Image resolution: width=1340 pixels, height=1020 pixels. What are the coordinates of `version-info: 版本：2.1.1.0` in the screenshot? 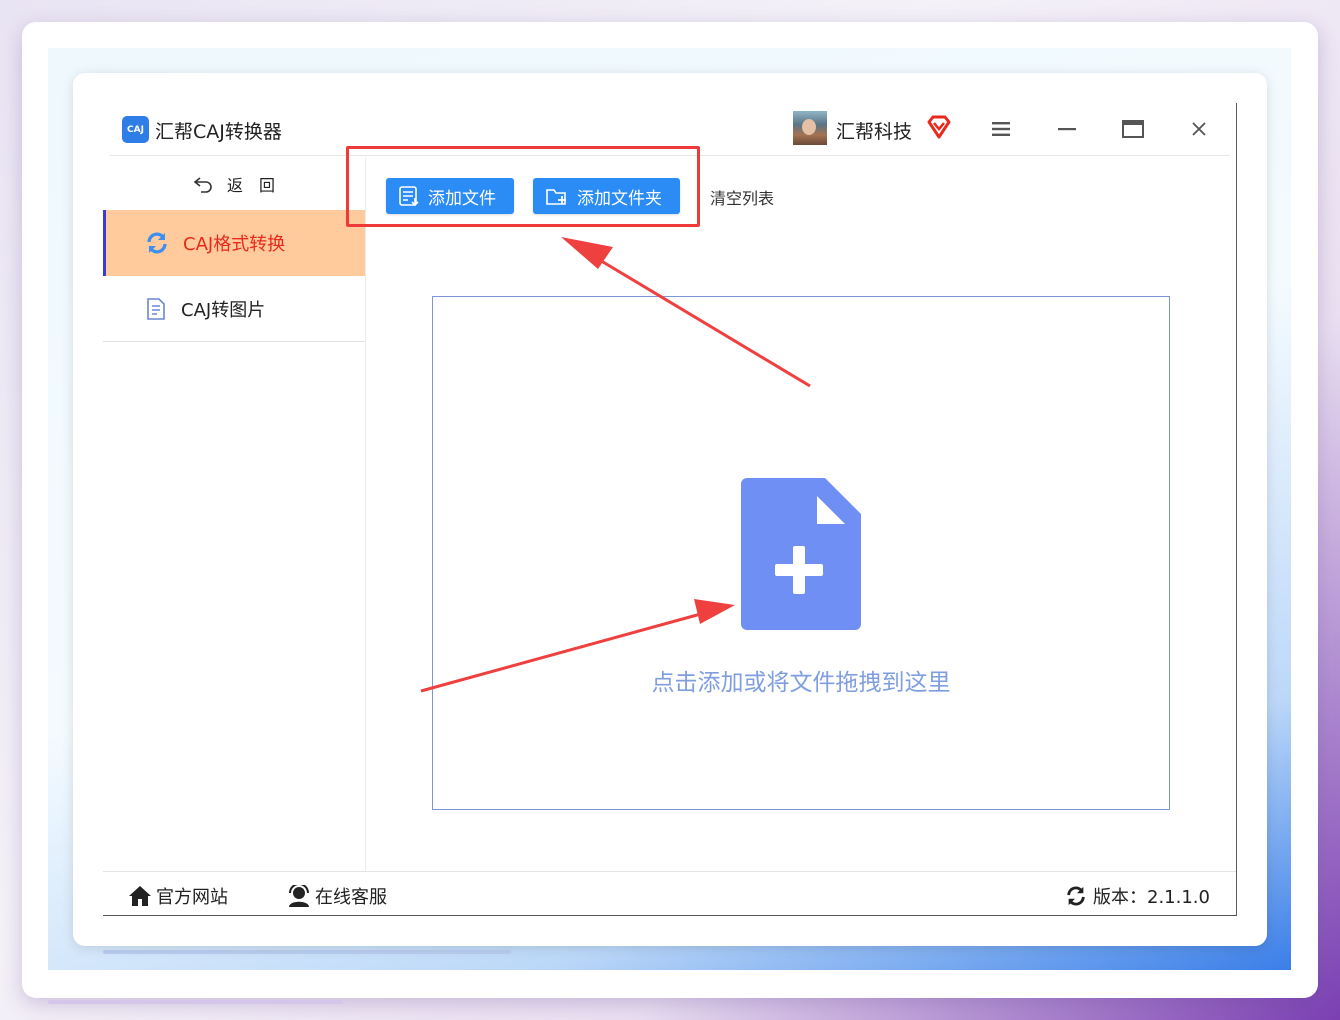 It's located at (1137, 896).